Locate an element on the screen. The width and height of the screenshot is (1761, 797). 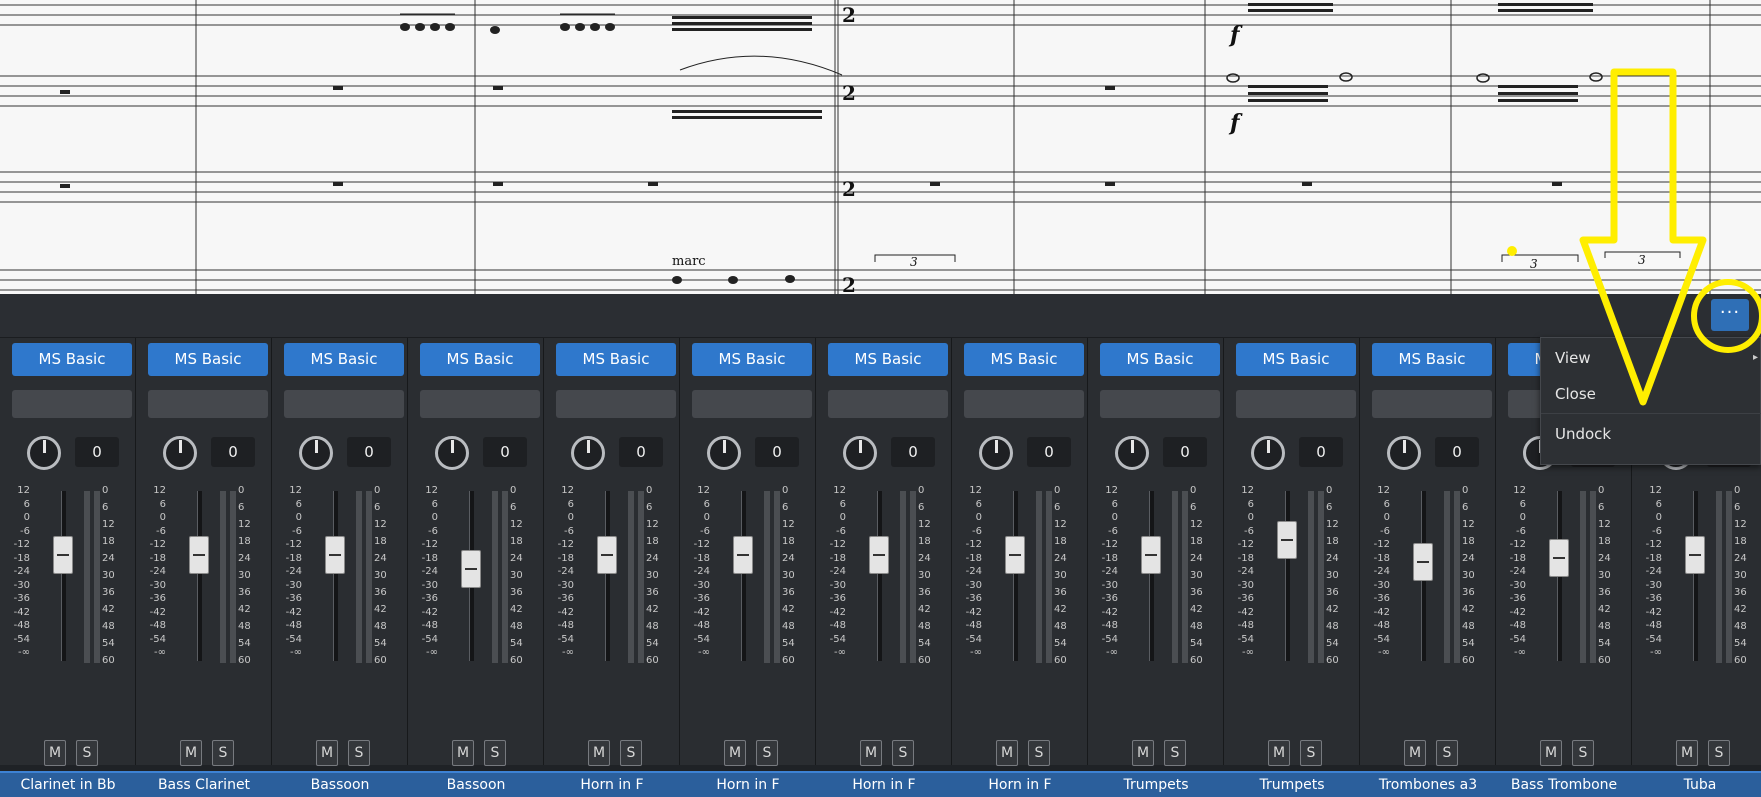
menu-item-view: View ▸ is located at coordinates (1651, 358).